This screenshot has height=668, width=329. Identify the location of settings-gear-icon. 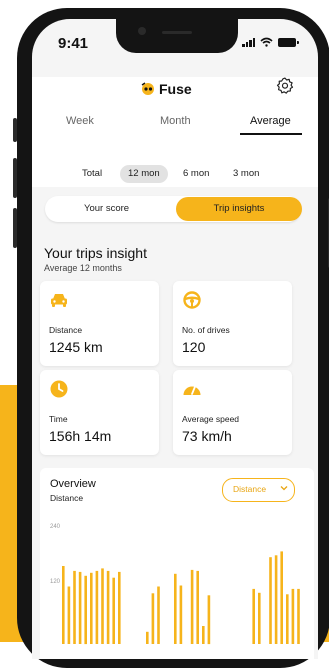
(285, 86).